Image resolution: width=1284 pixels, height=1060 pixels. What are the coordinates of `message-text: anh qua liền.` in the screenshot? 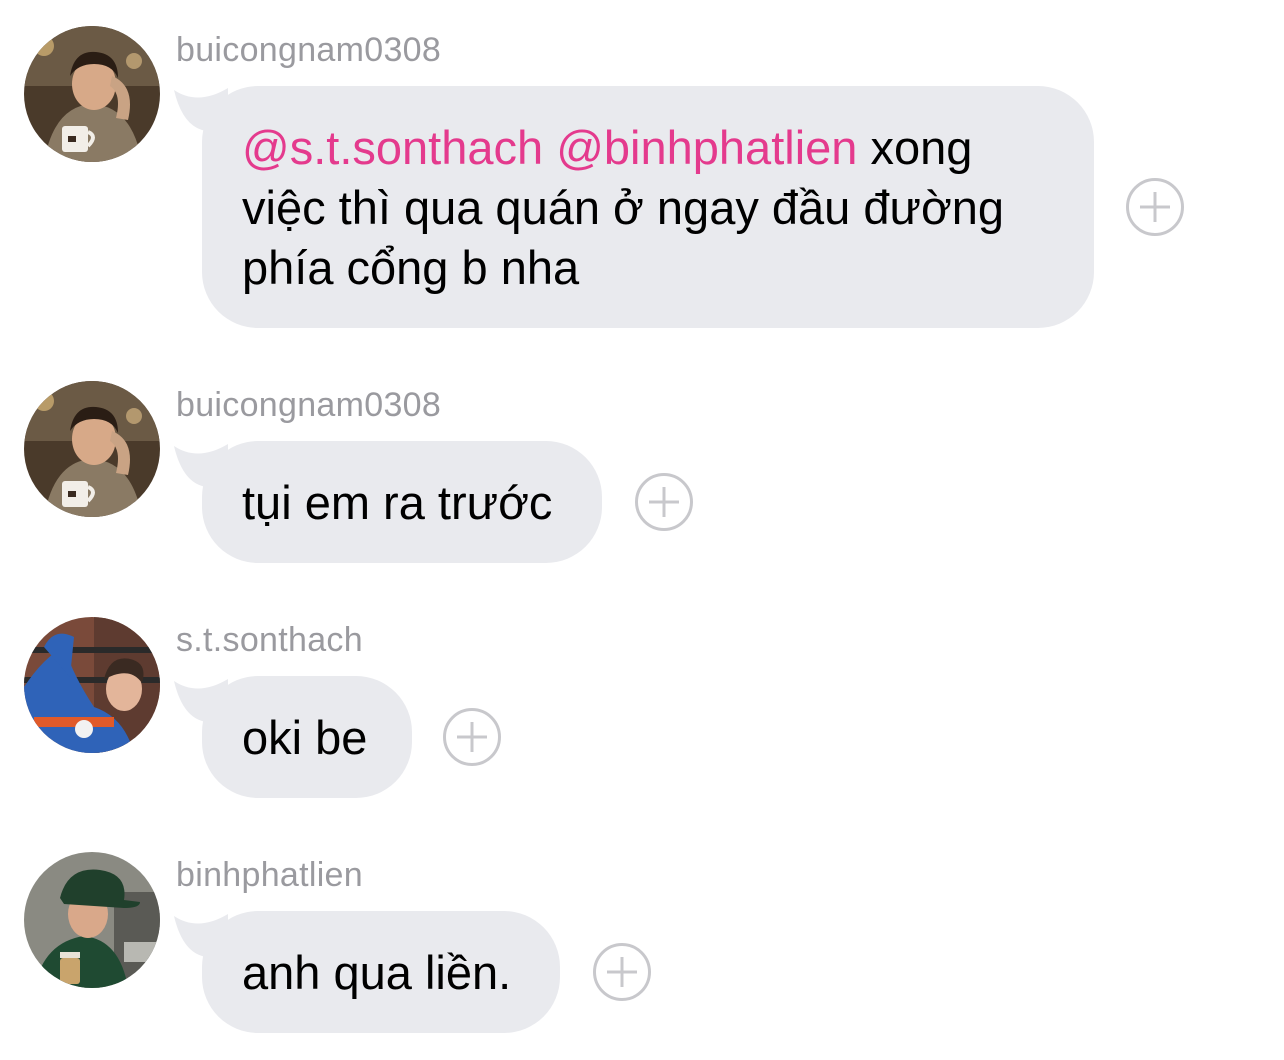 It's located at (377, 972).